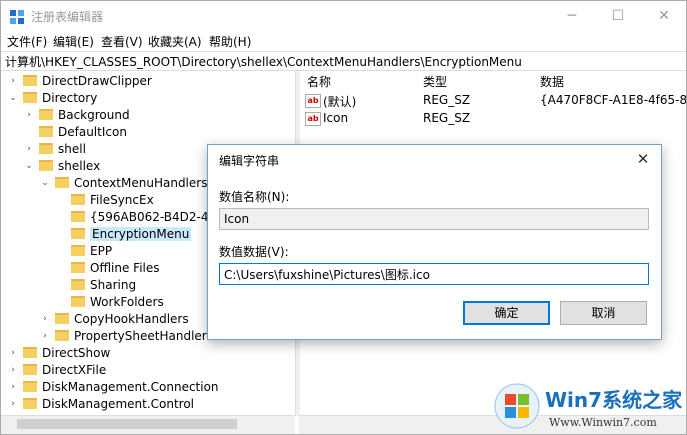  Describe the element at coordinates (73, 41) in the screenshot. I see `menu-edit: 编辑(E)` at that location.